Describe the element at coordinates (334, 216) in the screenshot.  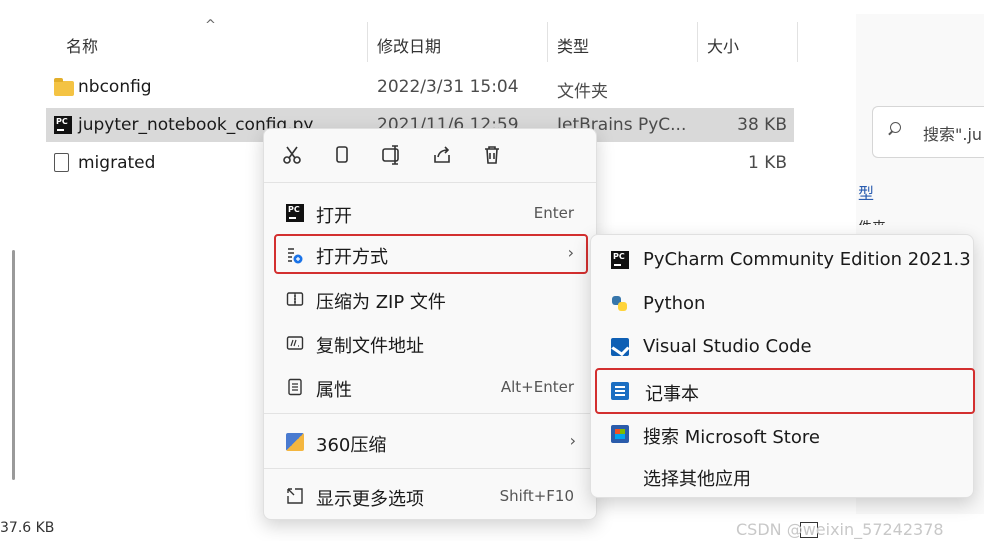
I see `menu-item-label: 打开` at that location.